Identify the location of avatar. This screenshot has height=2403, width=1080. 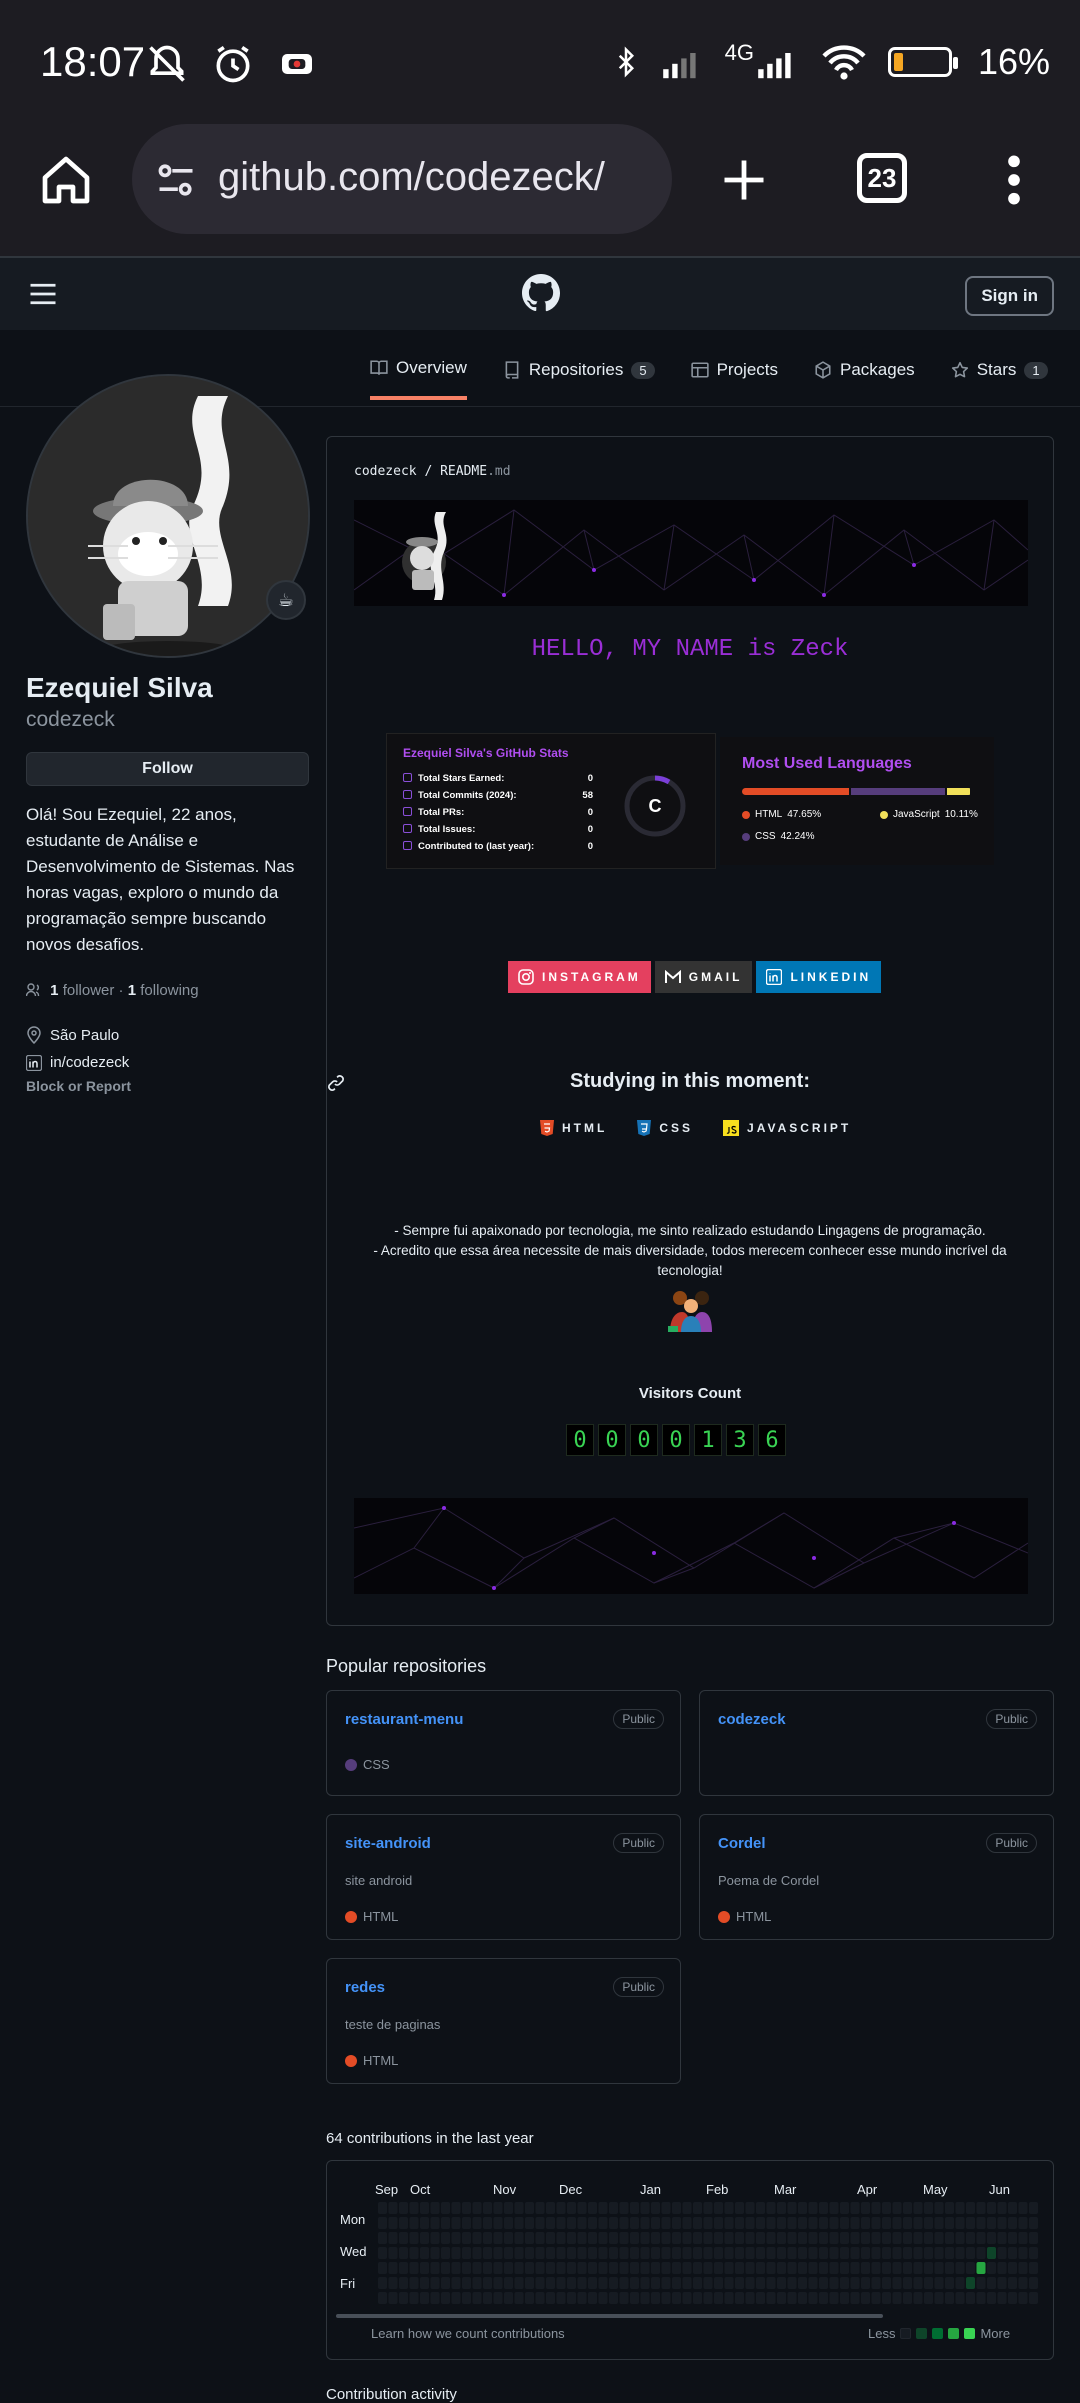
(168, 516).